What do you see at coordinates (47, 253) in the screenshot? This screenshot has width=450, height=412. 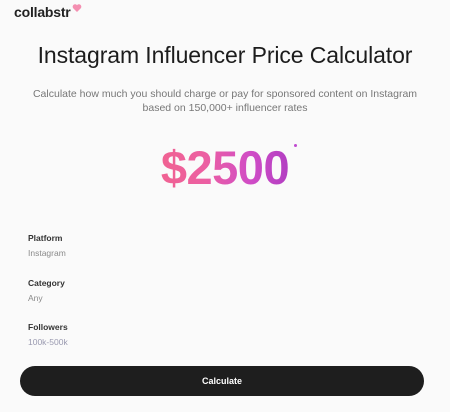 I see `platform-select: Instagram` at bounding box center [47, 253].